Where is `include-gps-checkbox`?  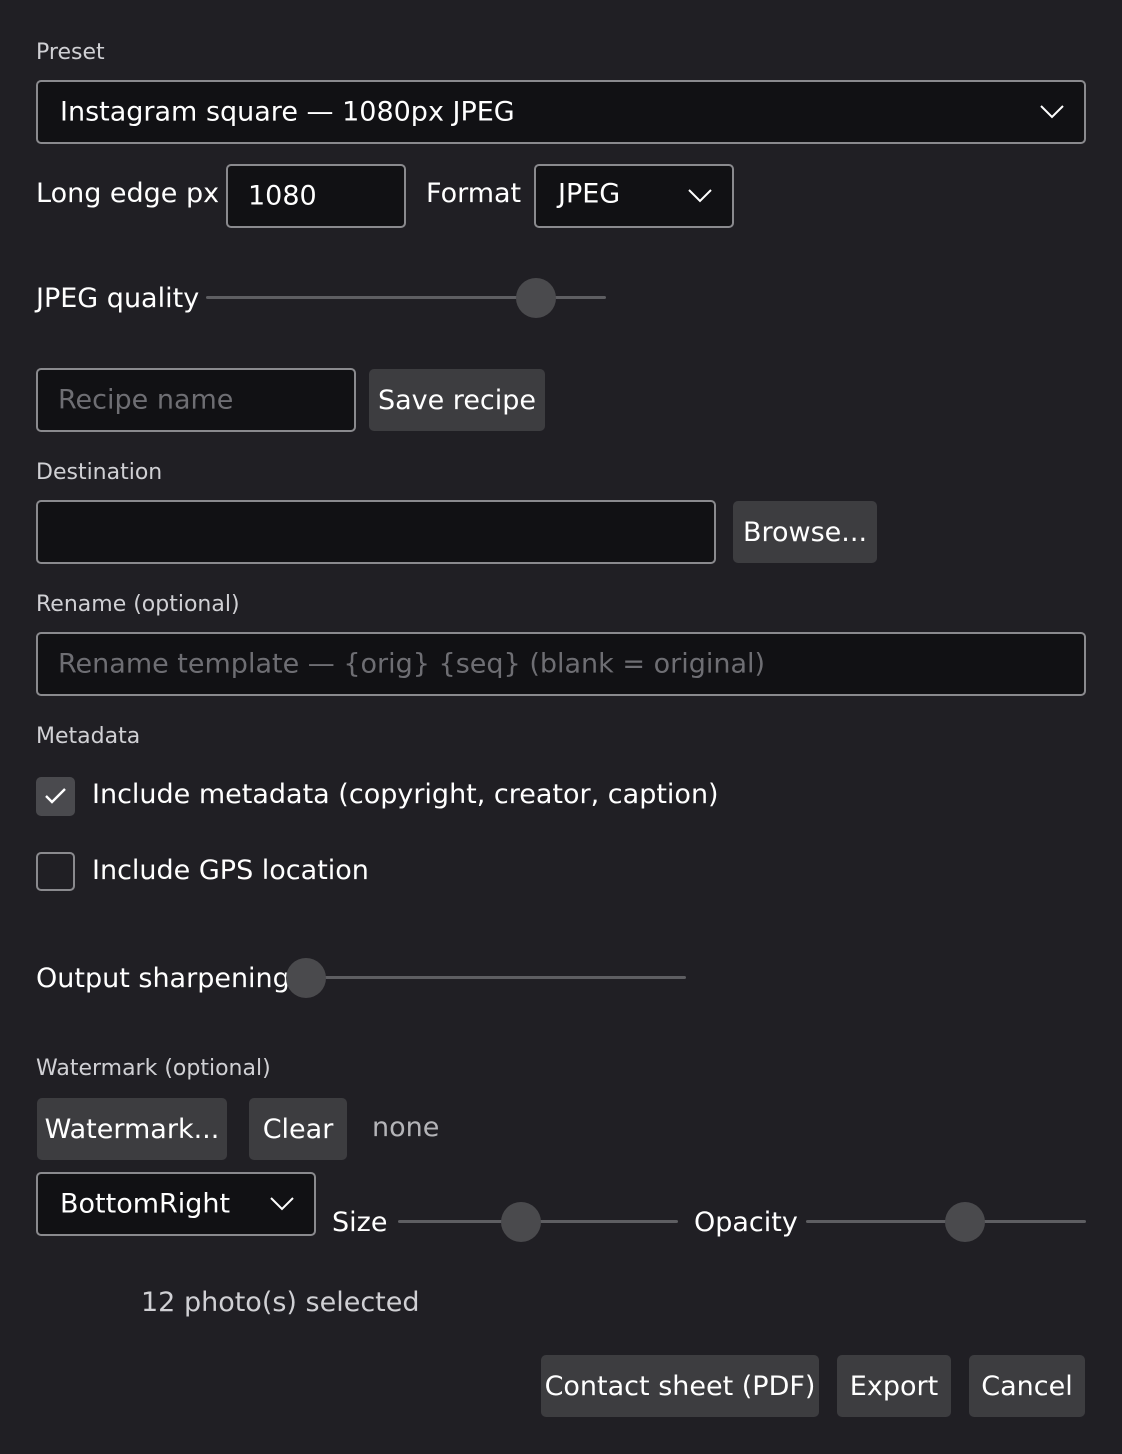 include-gps-checkbox is located at coordinates (55, 871).